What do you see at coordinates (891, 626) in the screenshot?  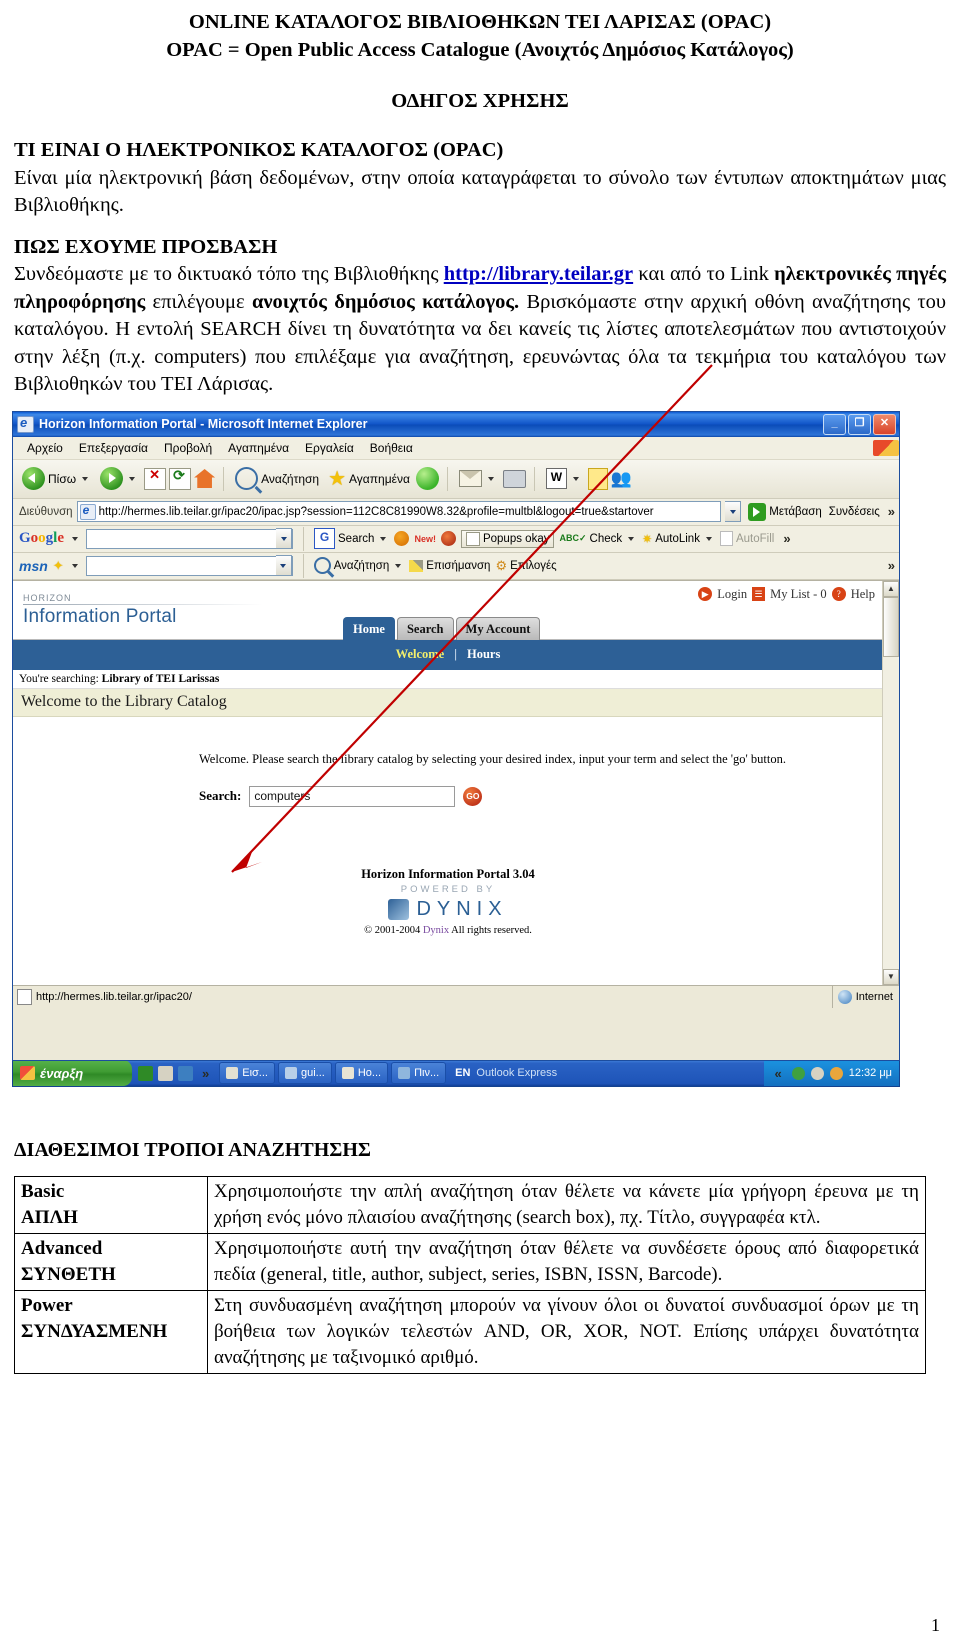 I see `scrollbar-thumb` at bounding box center [891, 626].